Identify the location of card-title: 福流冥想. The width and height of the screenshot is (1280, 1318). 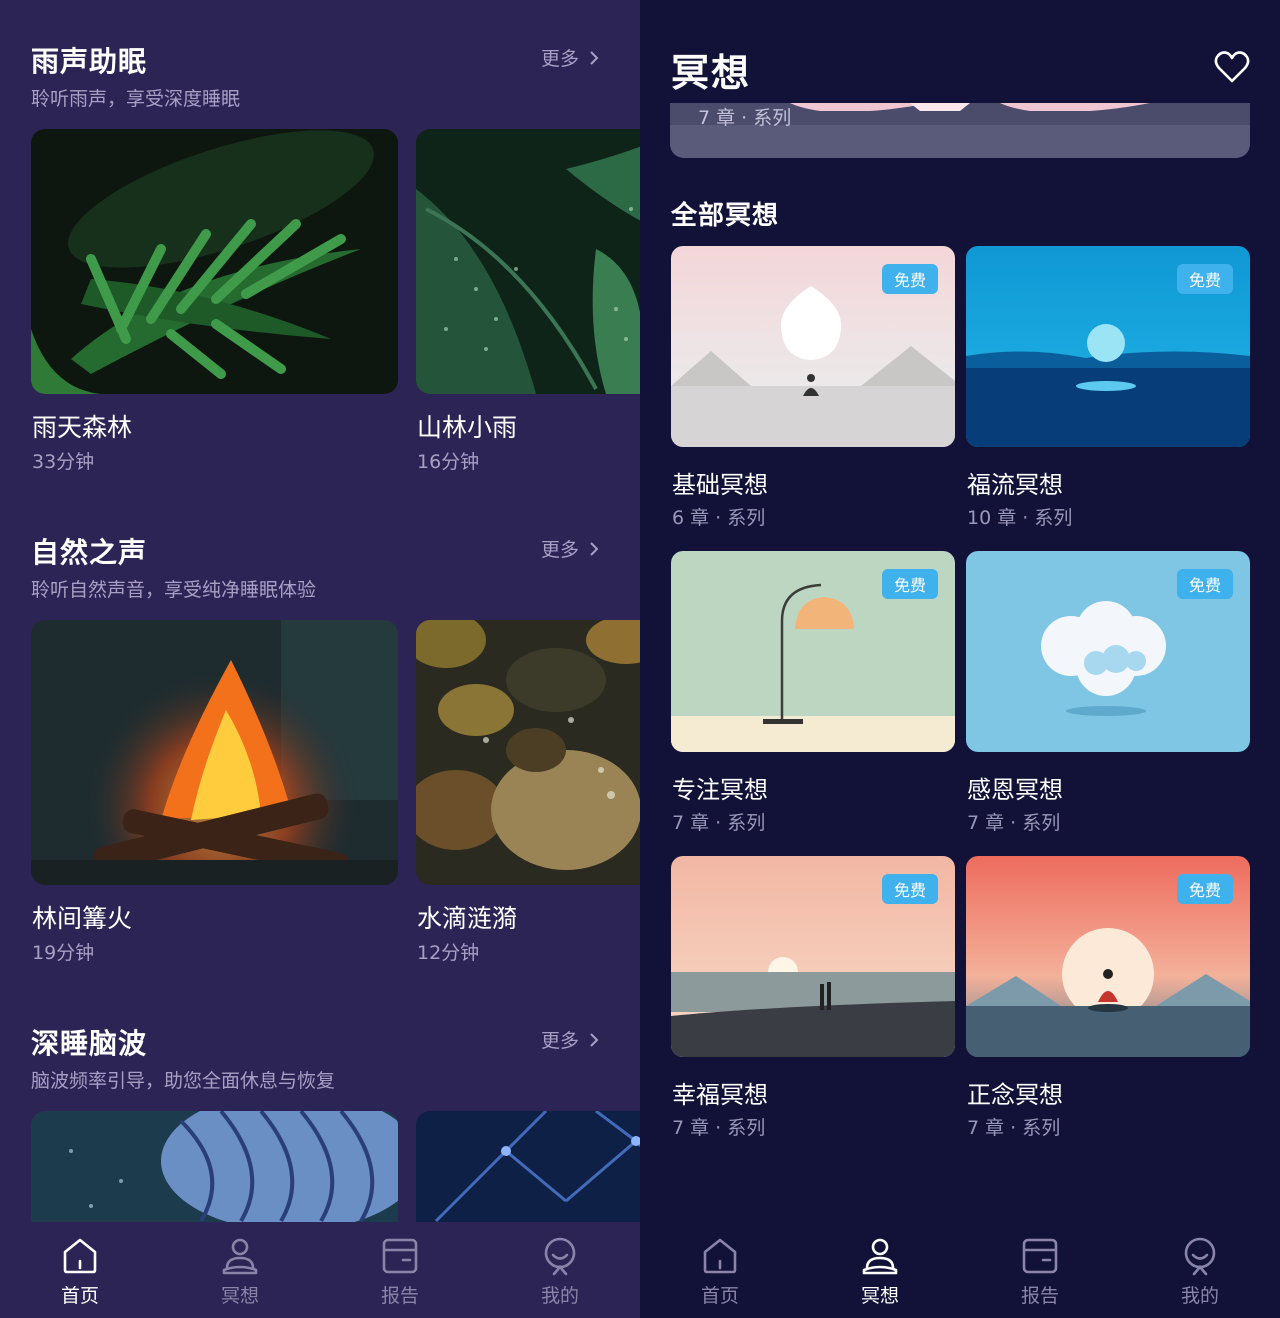
(1015, 485).